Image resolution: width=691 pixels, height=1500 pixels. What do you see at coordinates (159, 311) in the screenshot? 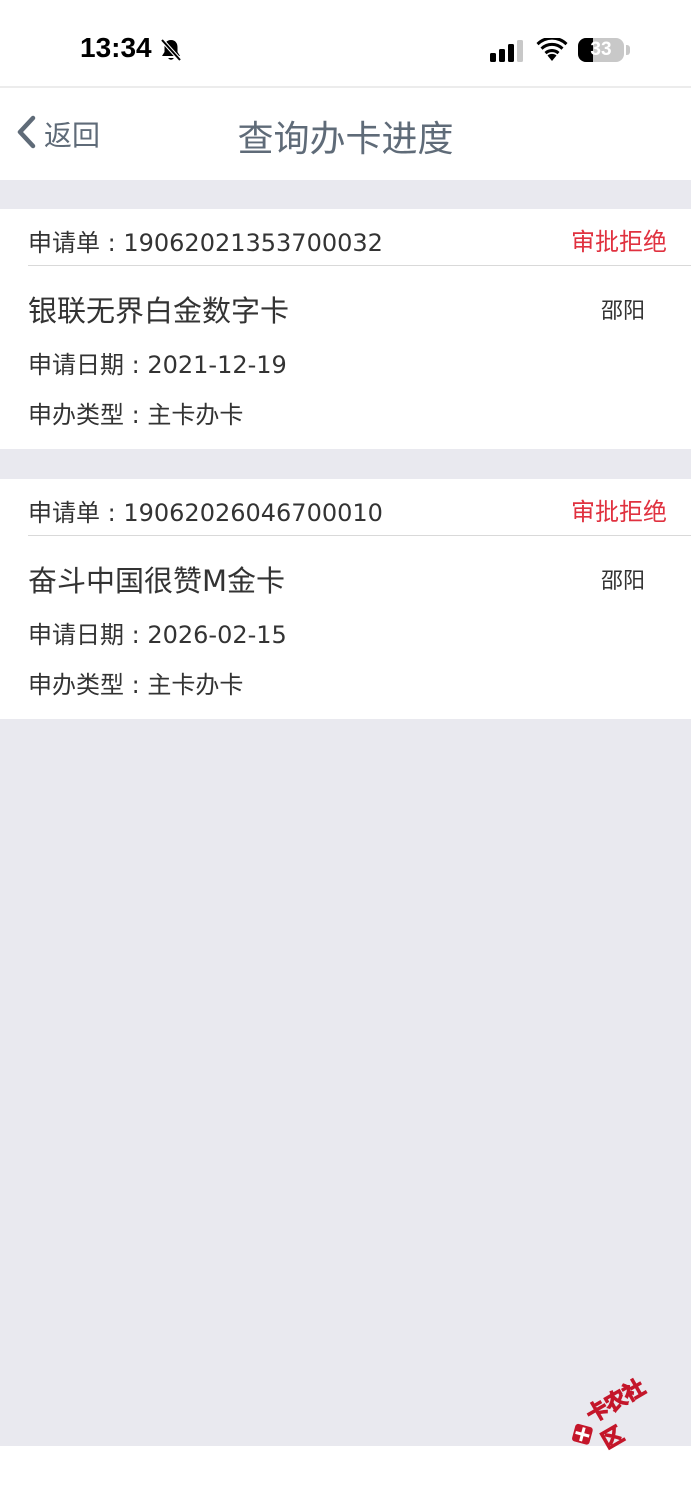
I see `card-product-name: 银联无界白金数字卡` at bounding box center [159, 311].